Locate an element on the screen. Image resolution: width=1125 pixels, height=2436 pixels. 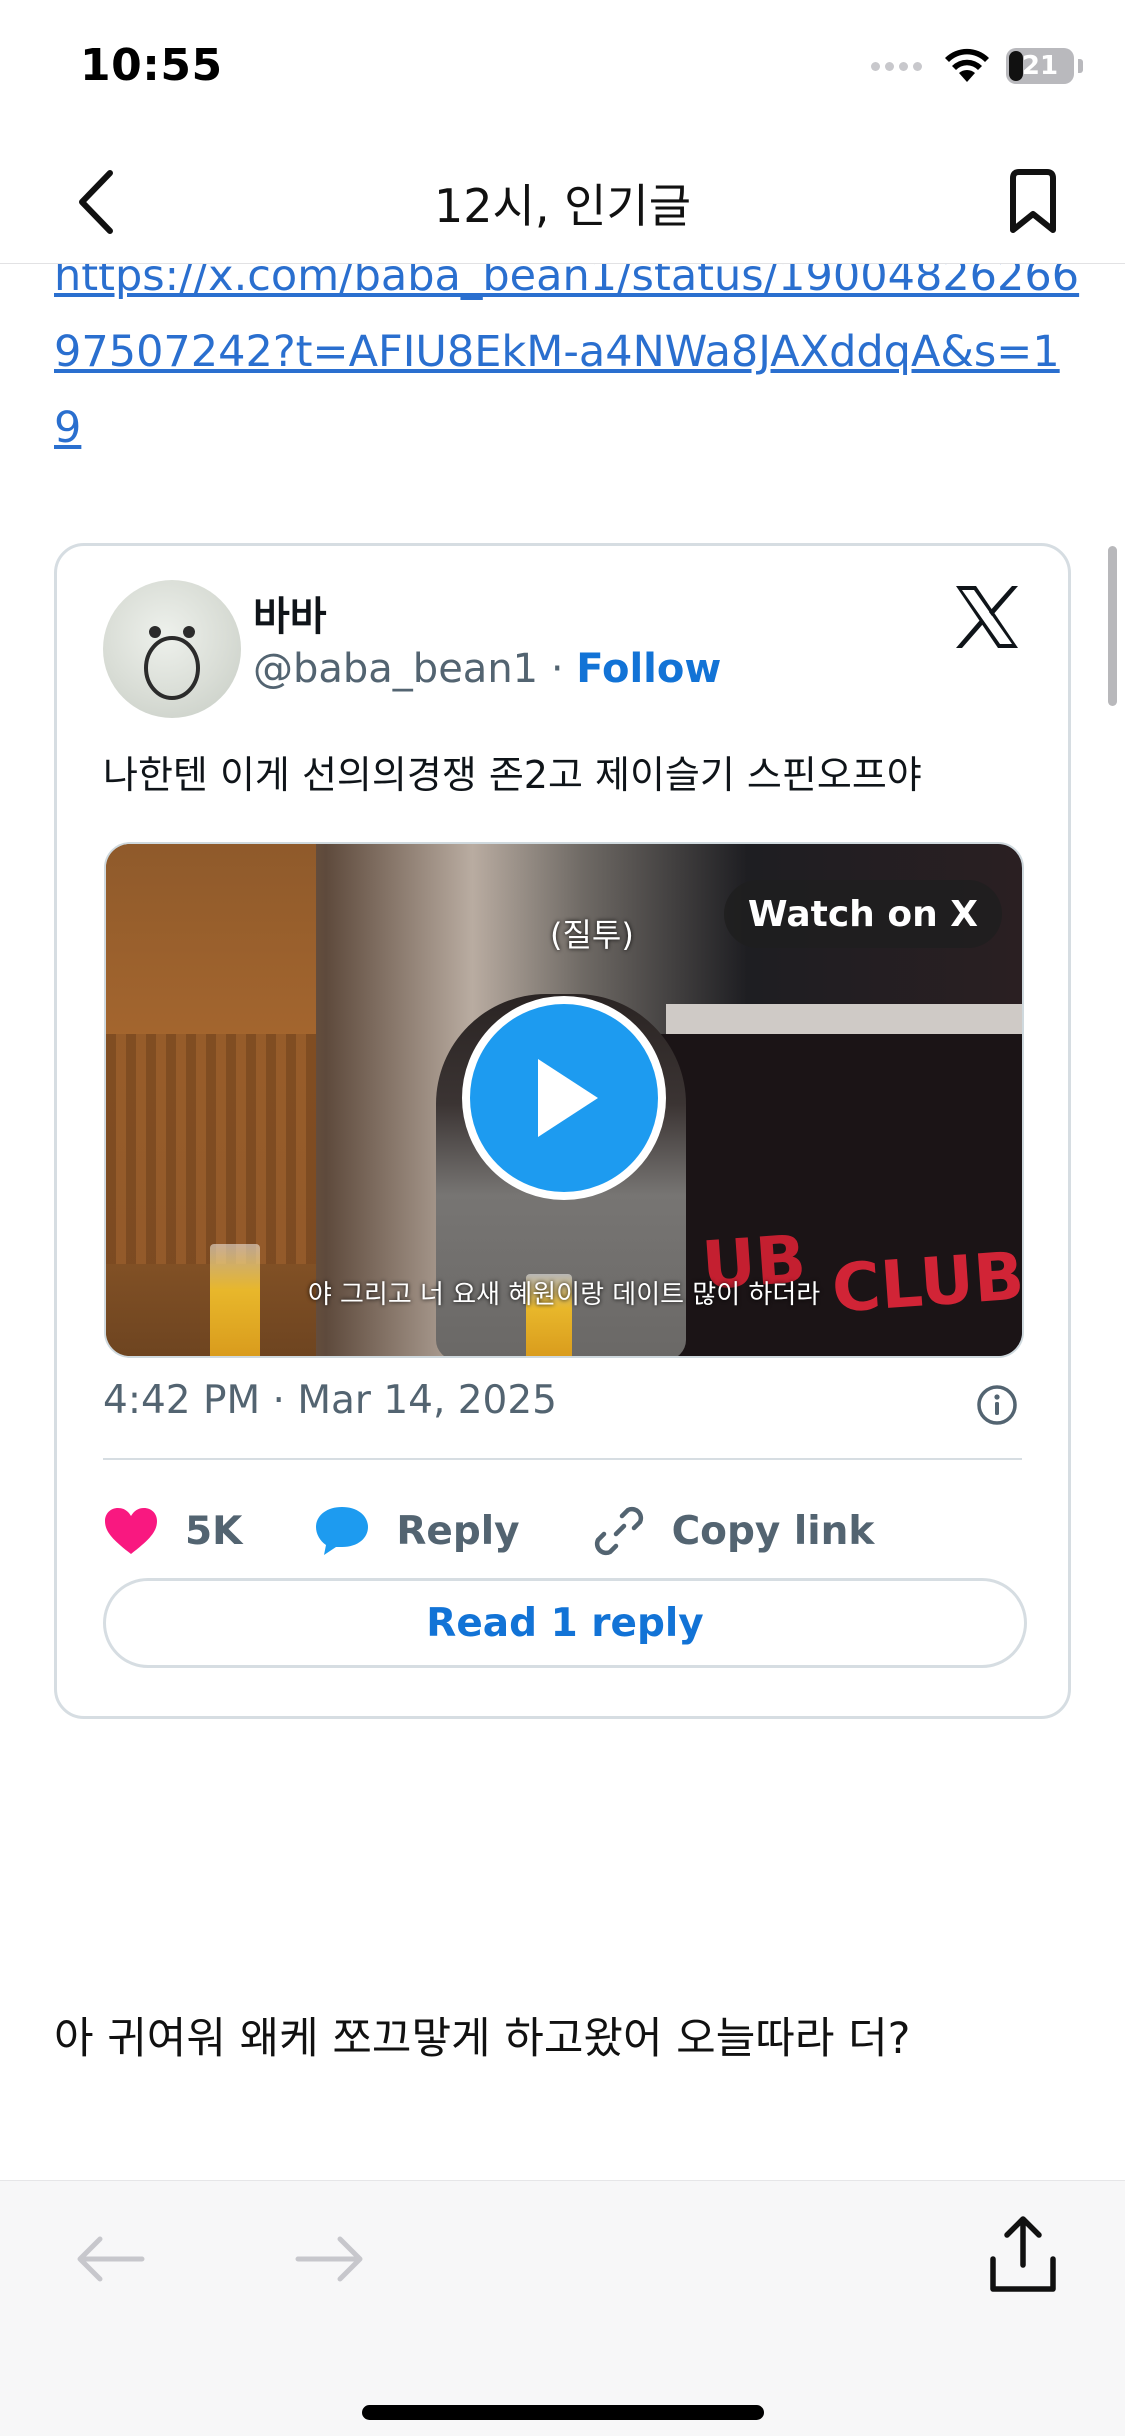
cellular-dots-icon is located at coordinates (896, 66).